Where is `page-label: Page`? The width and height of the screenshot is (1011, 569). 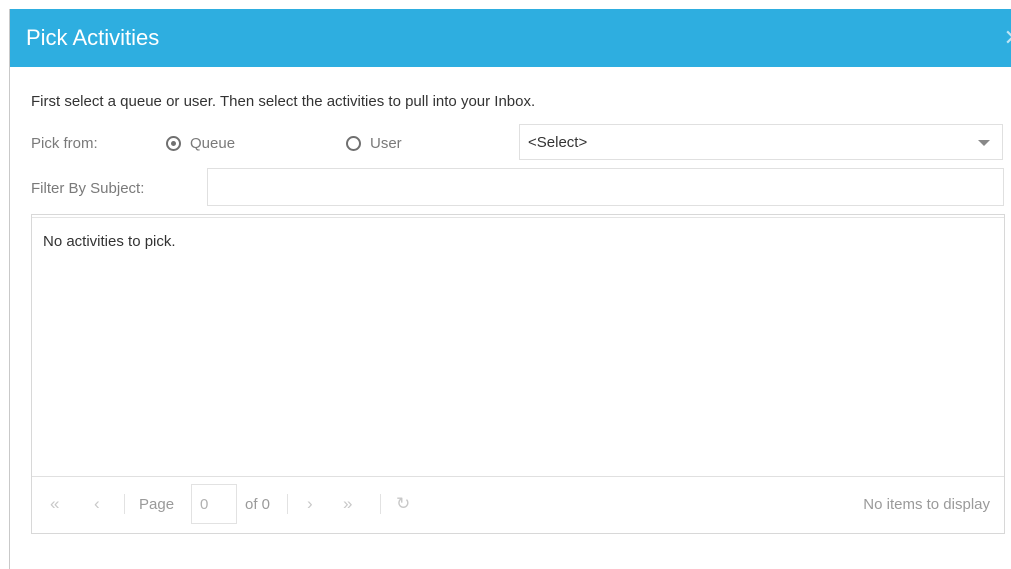
page-label: Page is located at coordinates (157, 504).